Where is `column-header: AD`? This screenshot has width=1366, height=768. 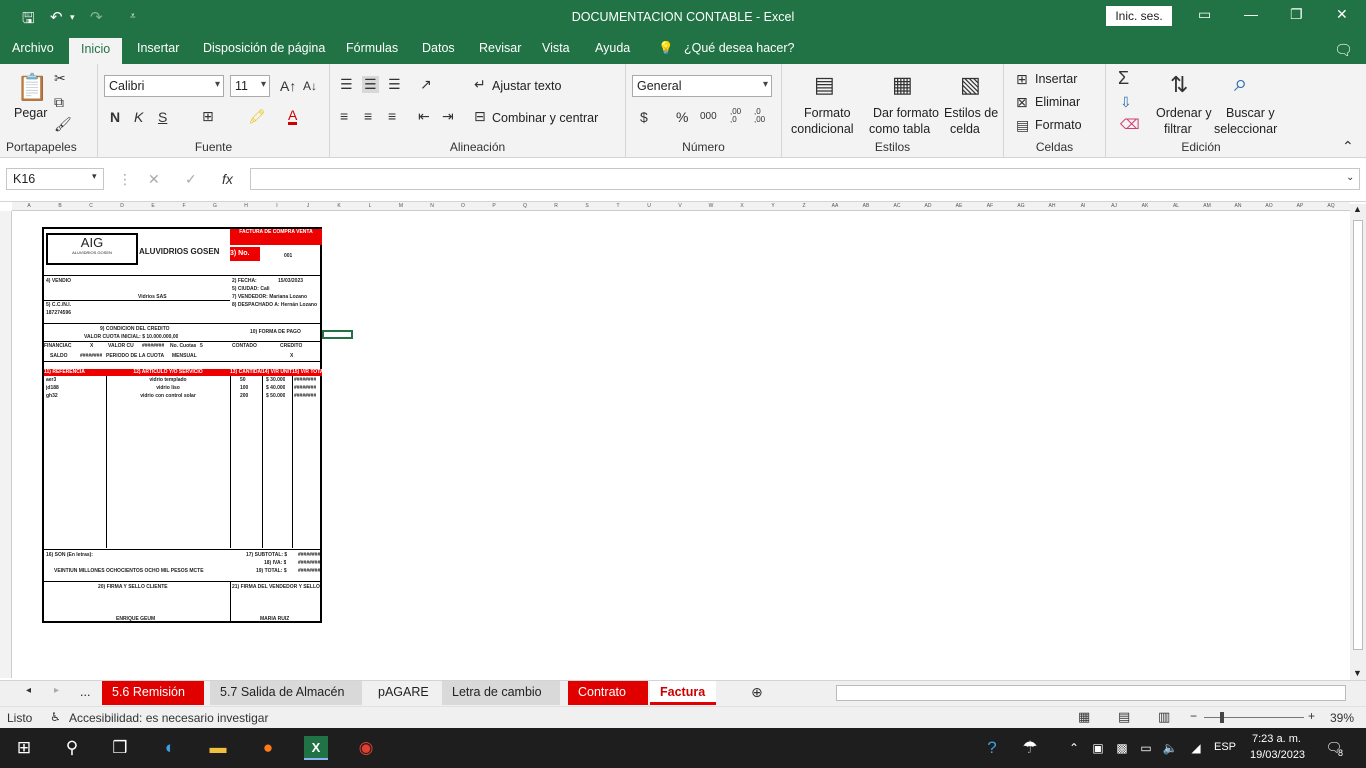 column-header: AD is located at coordinates (928, 206).